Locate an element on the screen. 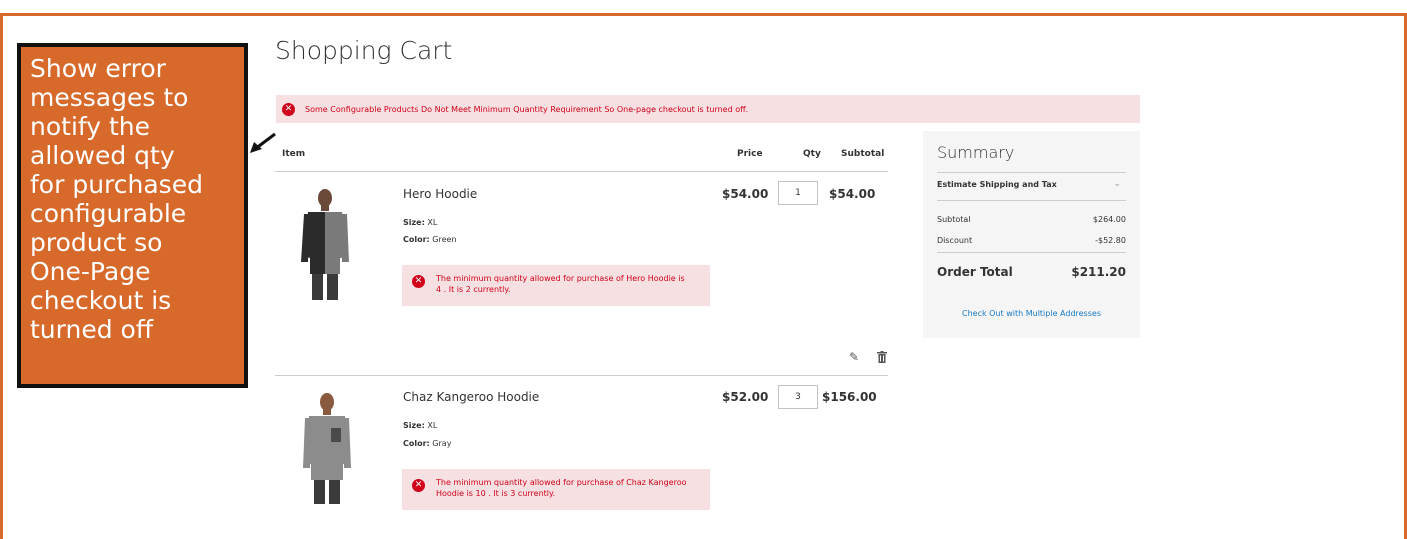  option-value: Gray is located at coordinates (442, 443).